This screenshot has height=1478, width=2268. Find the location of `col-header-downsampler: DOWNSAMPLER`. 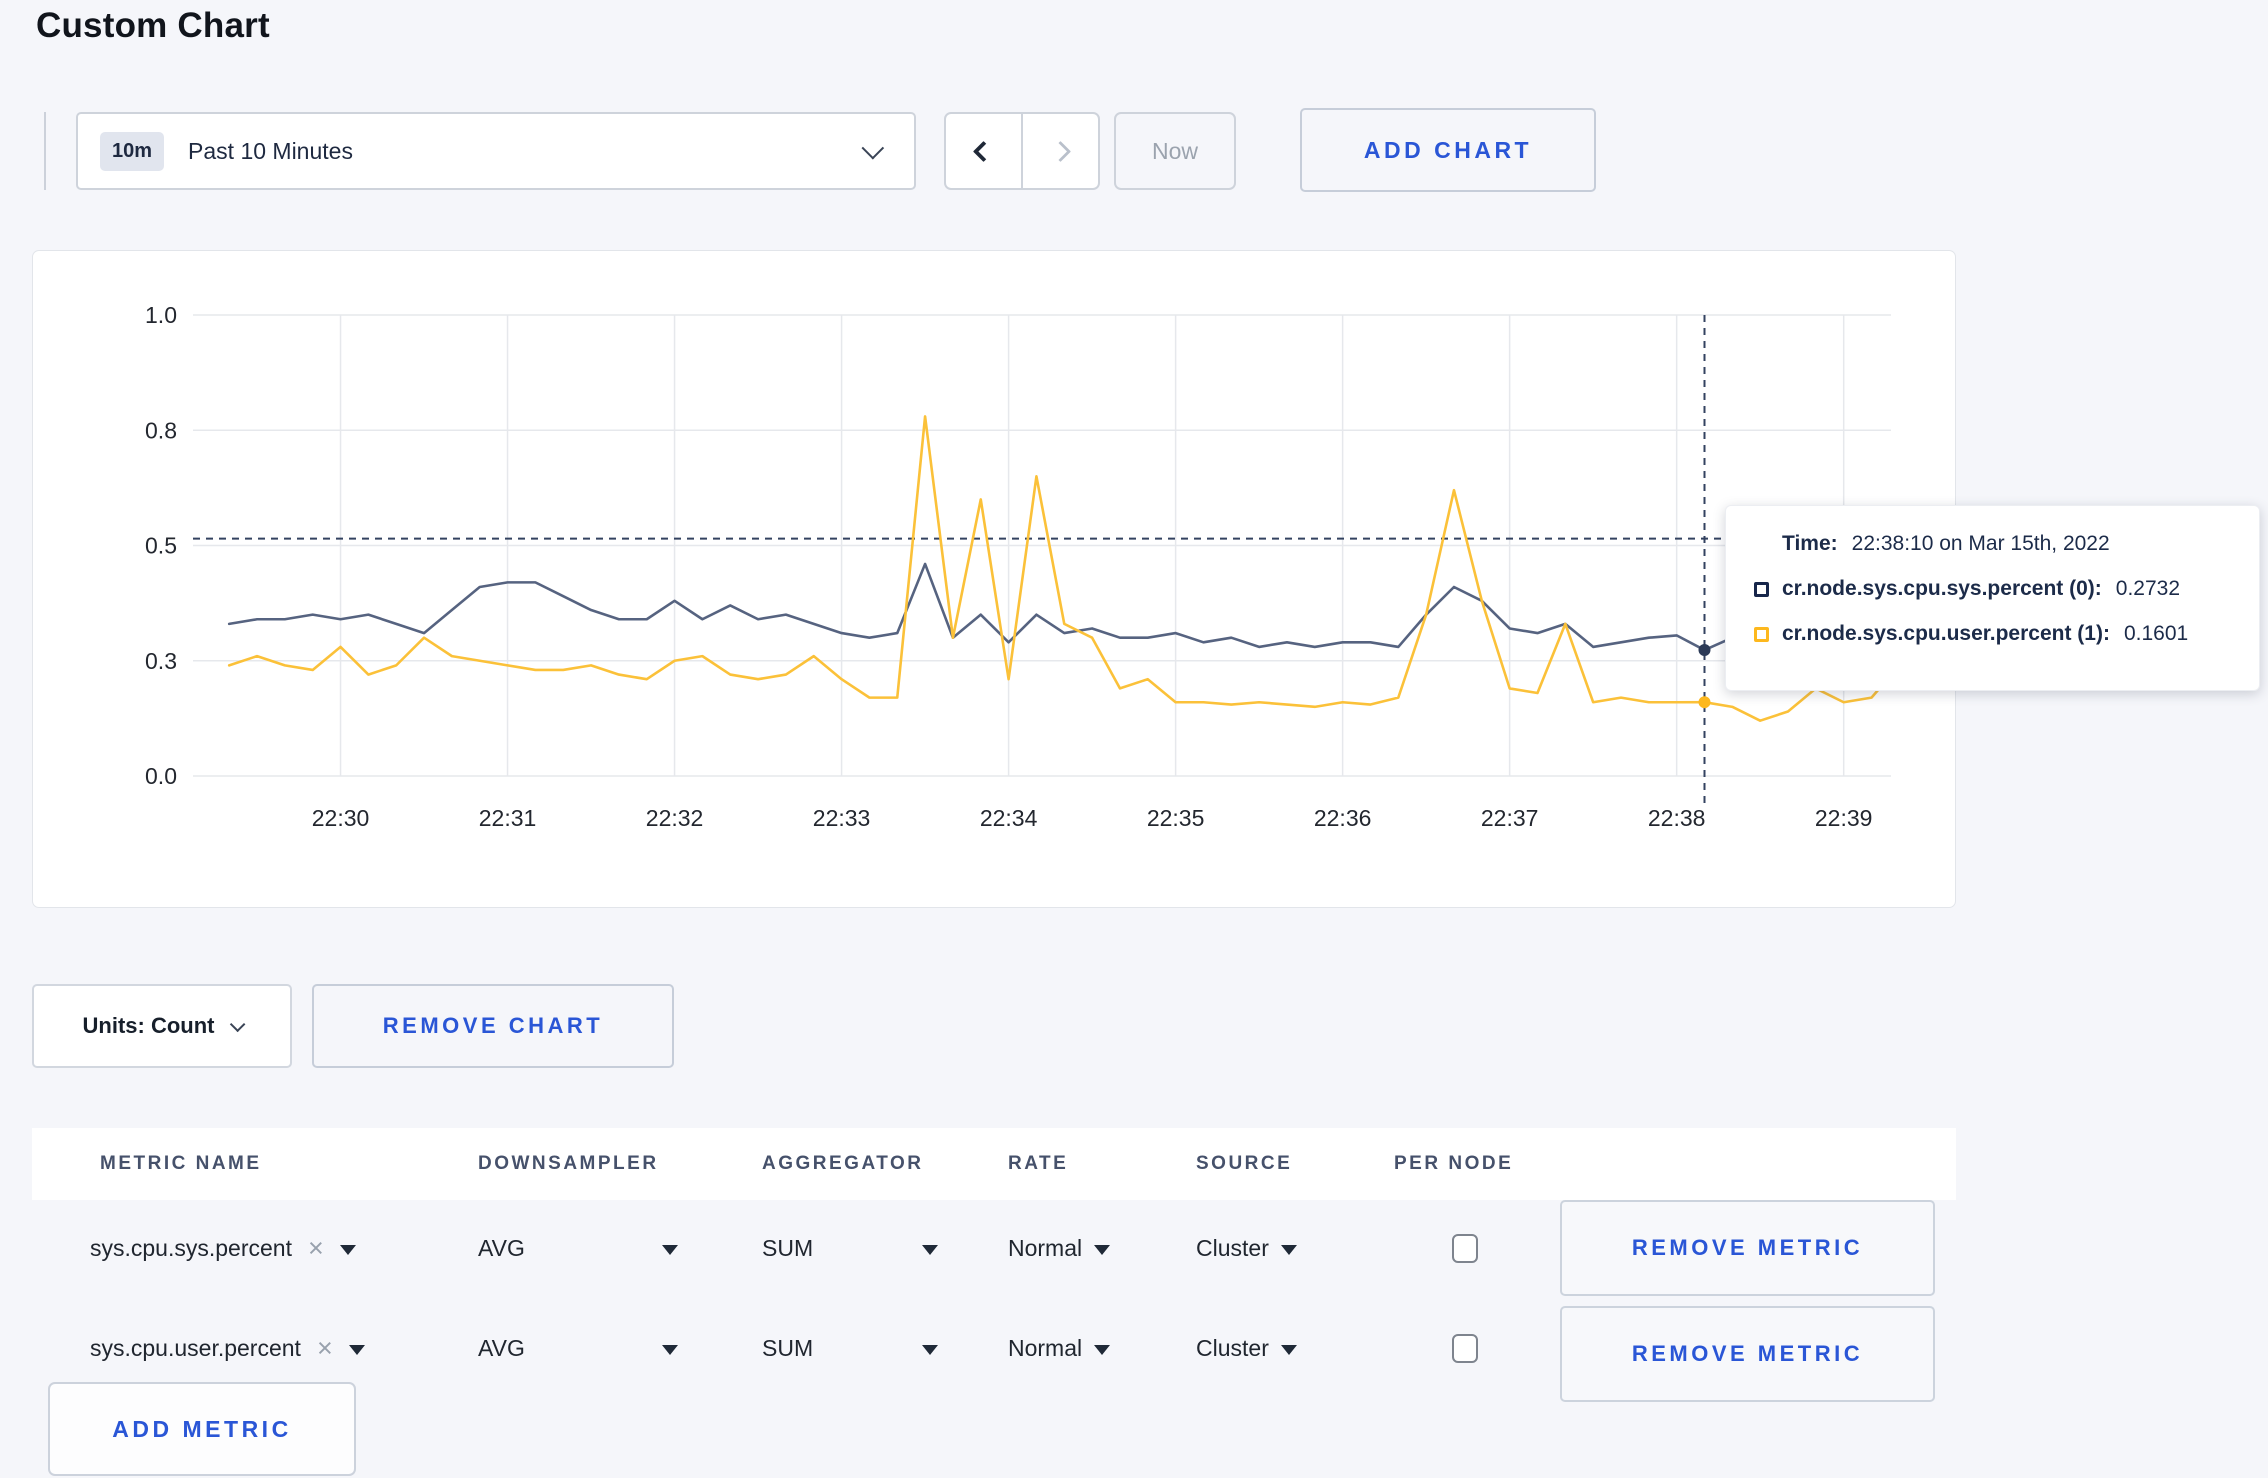

col-header-downsampler: DOWNSAMPLER is located at coordinates (568, 1163).